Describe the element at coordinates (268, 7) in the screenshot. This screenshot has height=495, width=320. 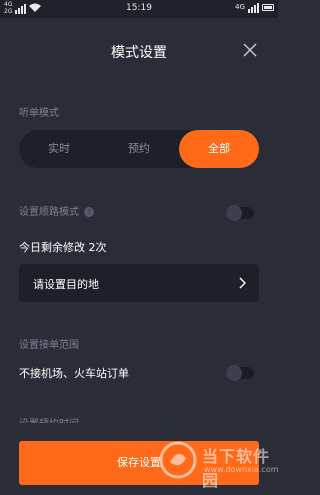
I see `battery-icon` at that location.